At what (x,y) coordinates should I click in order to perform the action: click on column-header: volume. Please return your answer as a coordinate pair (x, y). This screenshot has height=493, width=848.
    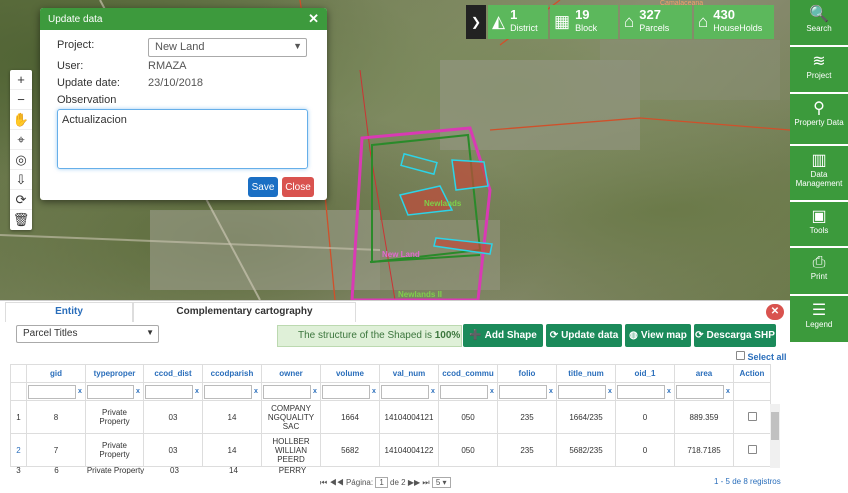
    Looking at the image, I should click on (350, 373).